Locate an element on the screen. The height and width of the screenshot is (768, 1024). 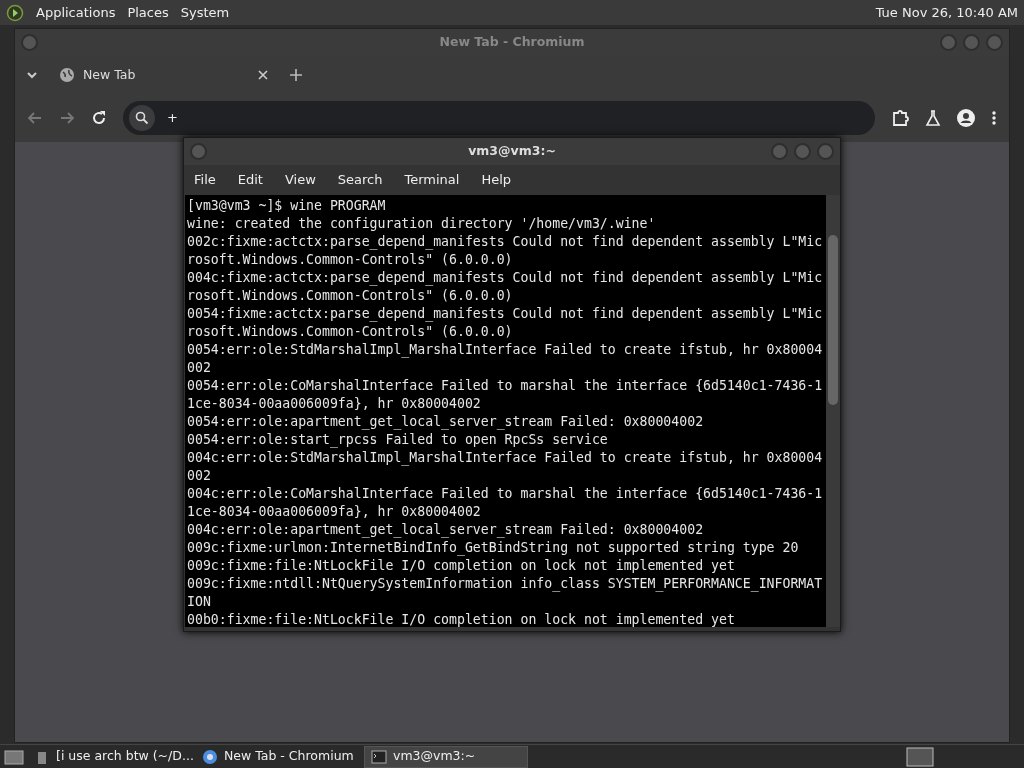
flask-icon is located at coordinates (933, 118).